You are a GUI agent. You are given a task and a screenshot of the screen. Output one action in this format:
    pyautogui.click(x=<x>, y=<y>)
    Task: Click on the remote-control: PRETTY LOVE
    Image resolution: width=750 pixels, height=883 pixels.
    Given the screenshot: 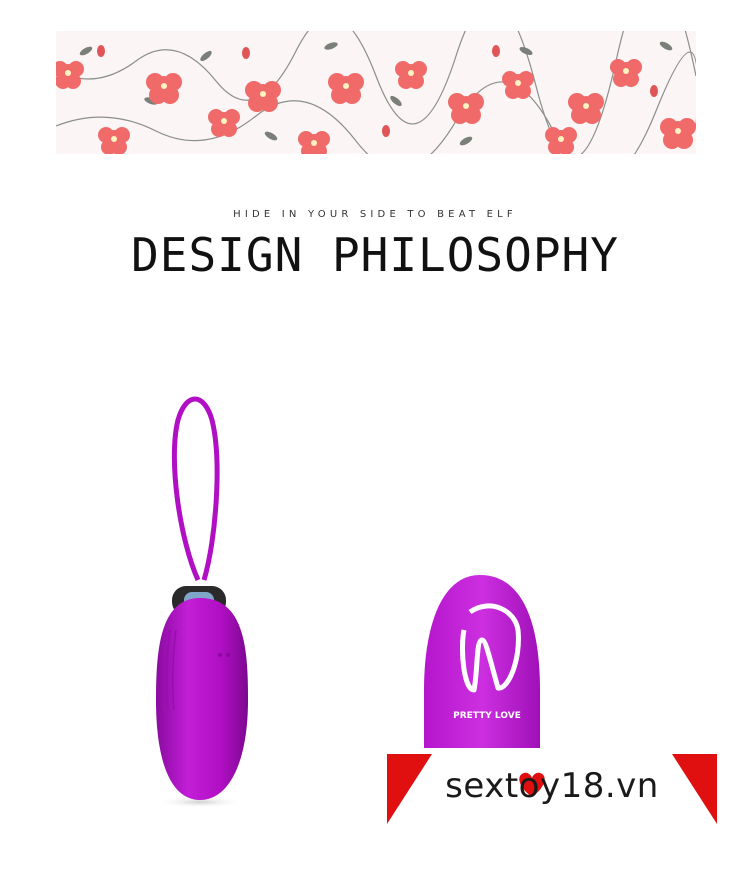 What is the action you would take?
    pyautogui.click(x=482, y=661)
    